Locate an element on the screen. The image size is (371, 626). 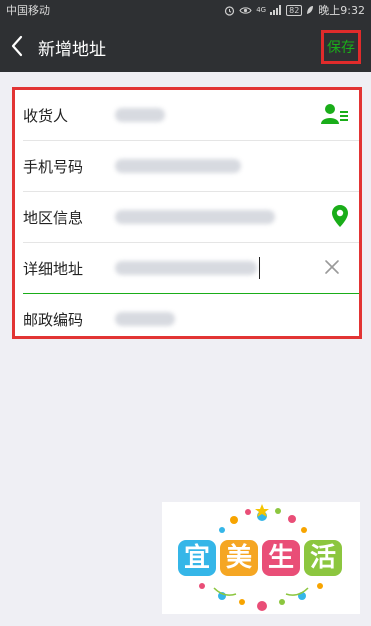
postcode-input is located at coordinates (145, 319).